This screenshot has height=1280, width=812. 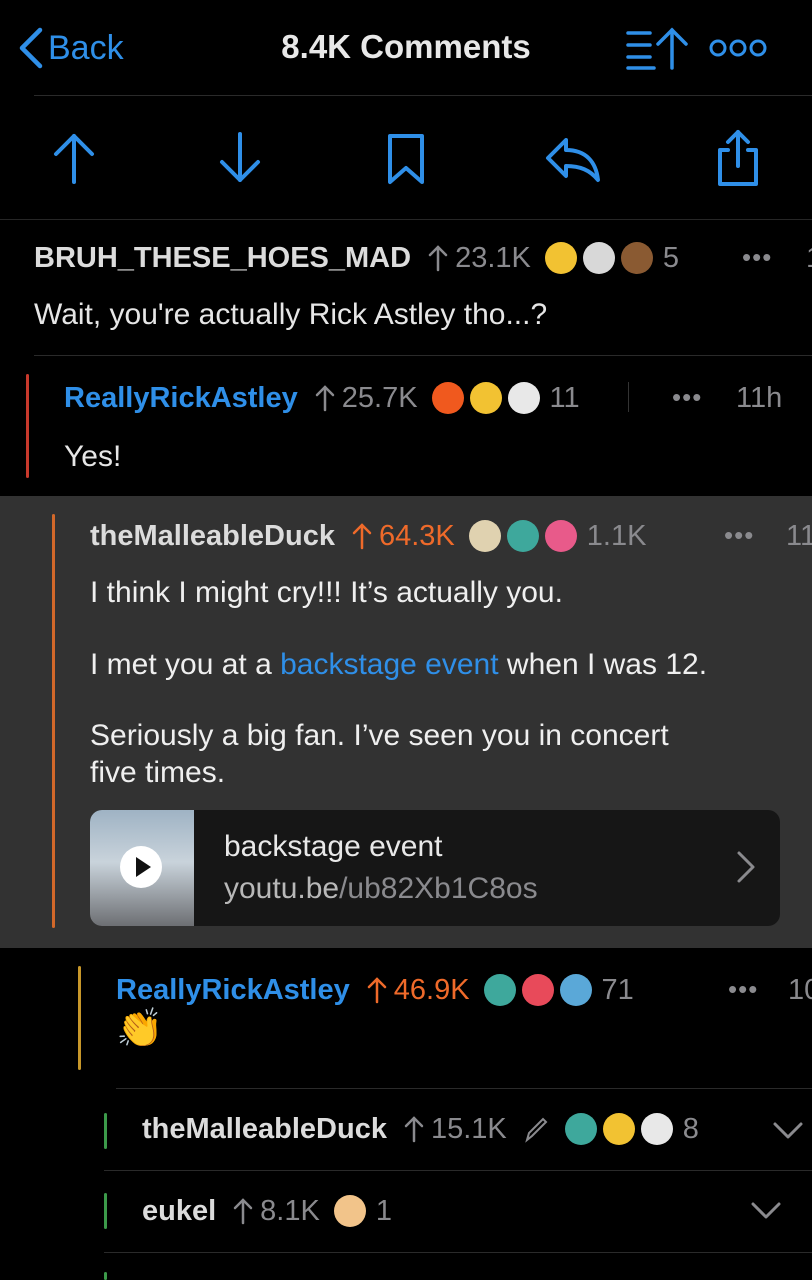 I want to click on comment-meta: theMalleableDuck 15.1K 8, so click(x=420, y=1129).